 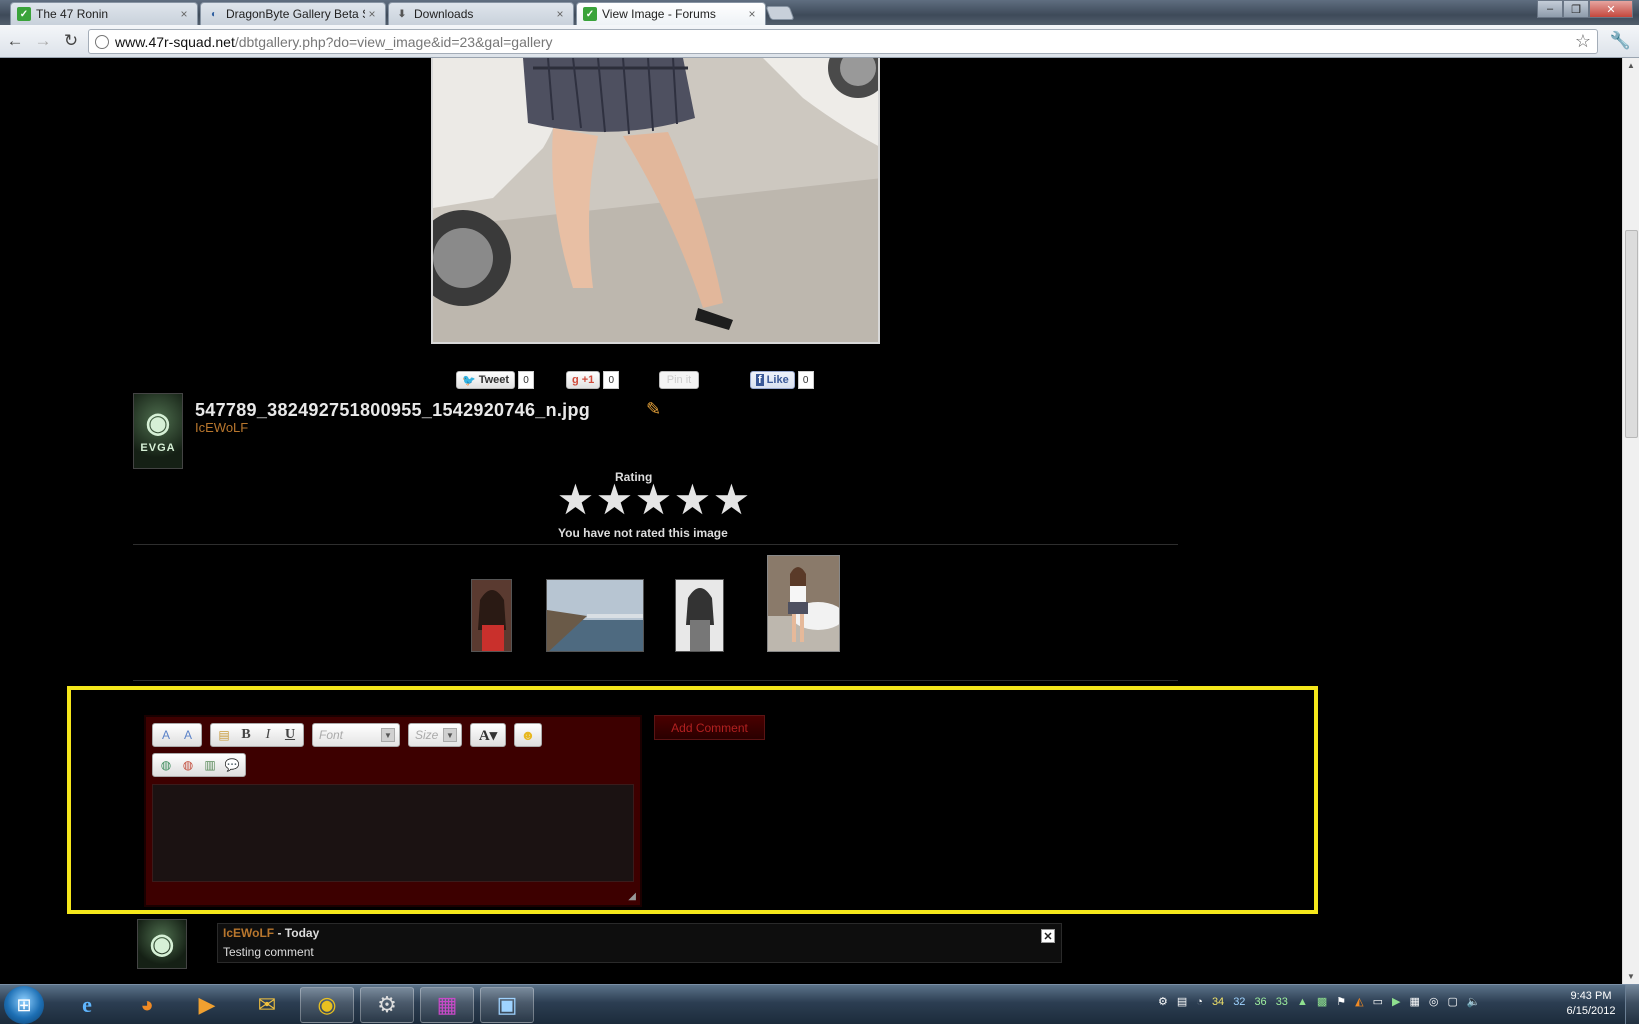 I want to click on chrome-taskbar-button: ◉, so click(x=327, y=1005).